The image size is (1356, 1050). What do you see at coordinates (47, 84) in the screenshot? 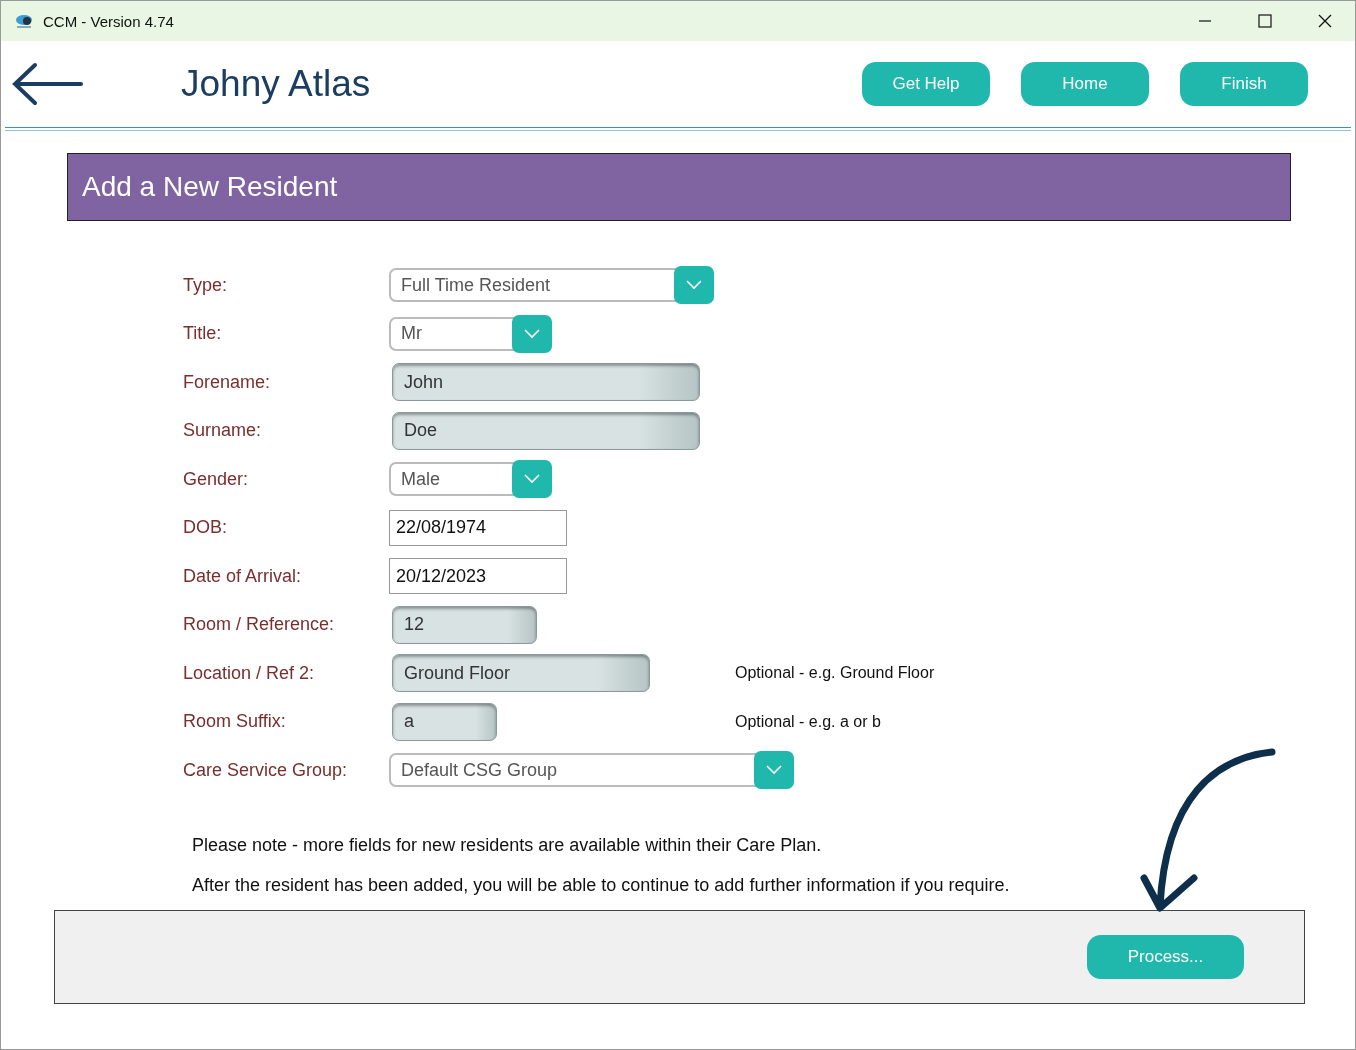
I see `back-arrow-icon` at bounding box center [47, 84].